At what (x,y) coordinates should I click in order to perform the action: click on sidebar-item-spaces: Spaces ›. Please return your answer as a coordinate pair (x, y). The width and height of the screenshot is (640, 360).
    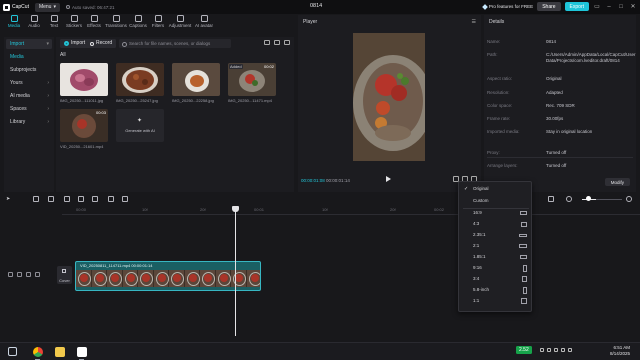
    Looking at the image, I should click on (29, 109).